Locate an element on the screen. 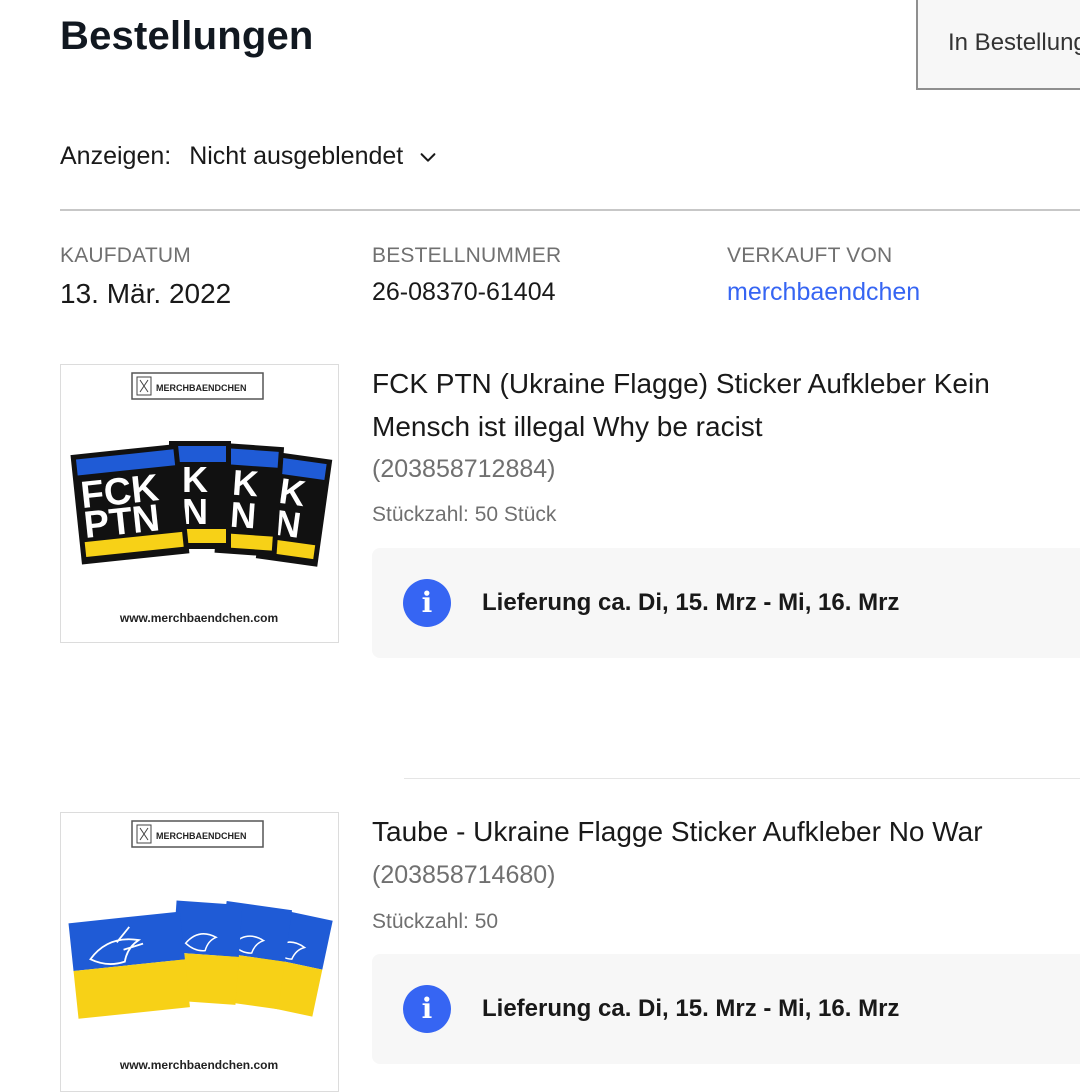 The height and width of the screenshot is (1092, 1080). item-number: (203858712884) is located at coordinates (464, 469).